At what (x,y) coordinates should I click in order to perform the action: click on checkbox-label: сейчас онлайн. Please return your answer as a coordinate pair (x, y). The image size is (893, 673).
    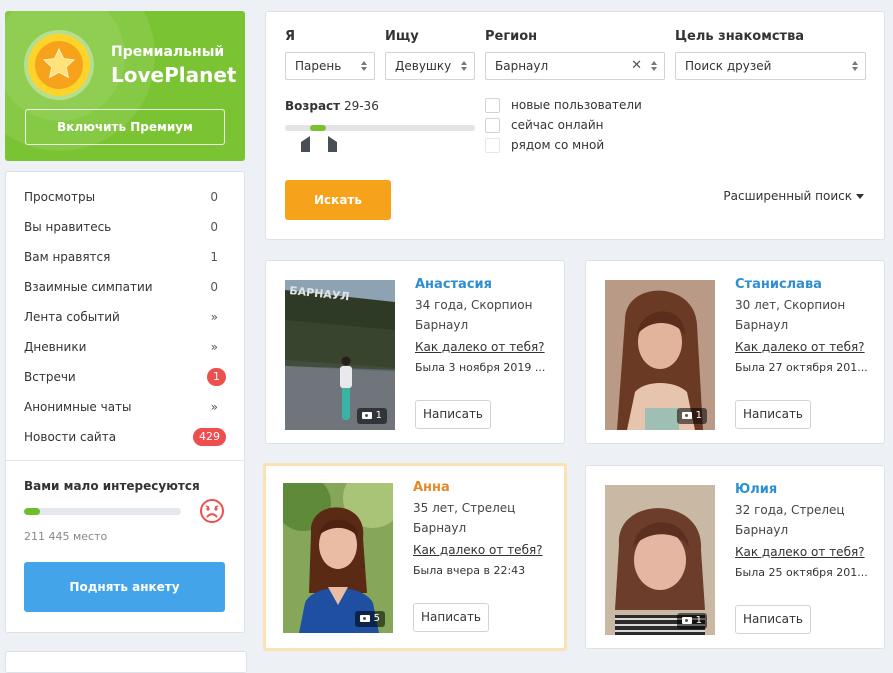
    Looking at the image, I should click on (557, 125).